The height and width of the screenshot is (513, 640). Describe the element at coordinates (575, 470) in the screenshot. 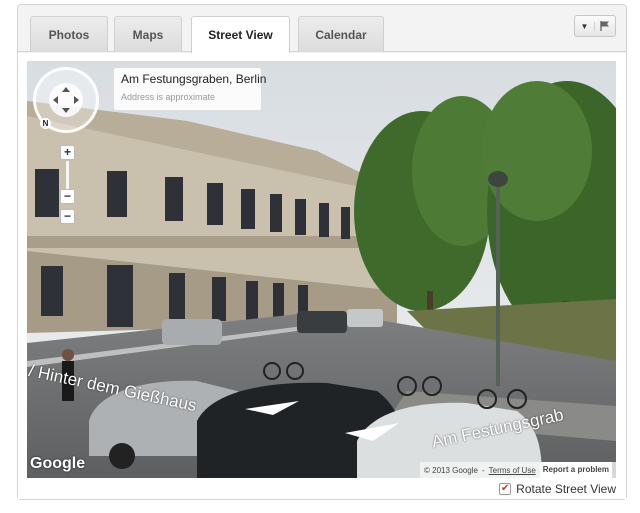

I see `report-problem-link: Report a problem` at that location.